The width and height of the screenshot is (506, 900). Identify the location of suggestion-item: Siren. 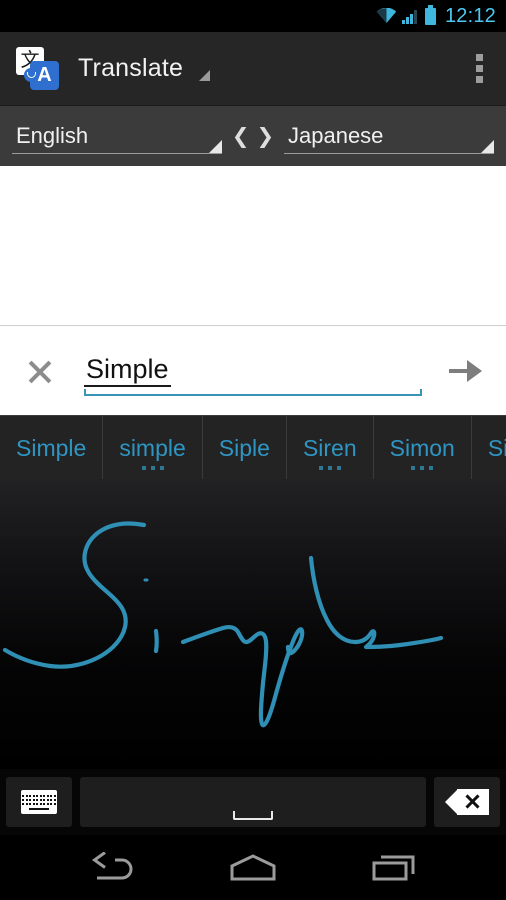
(329, 447).